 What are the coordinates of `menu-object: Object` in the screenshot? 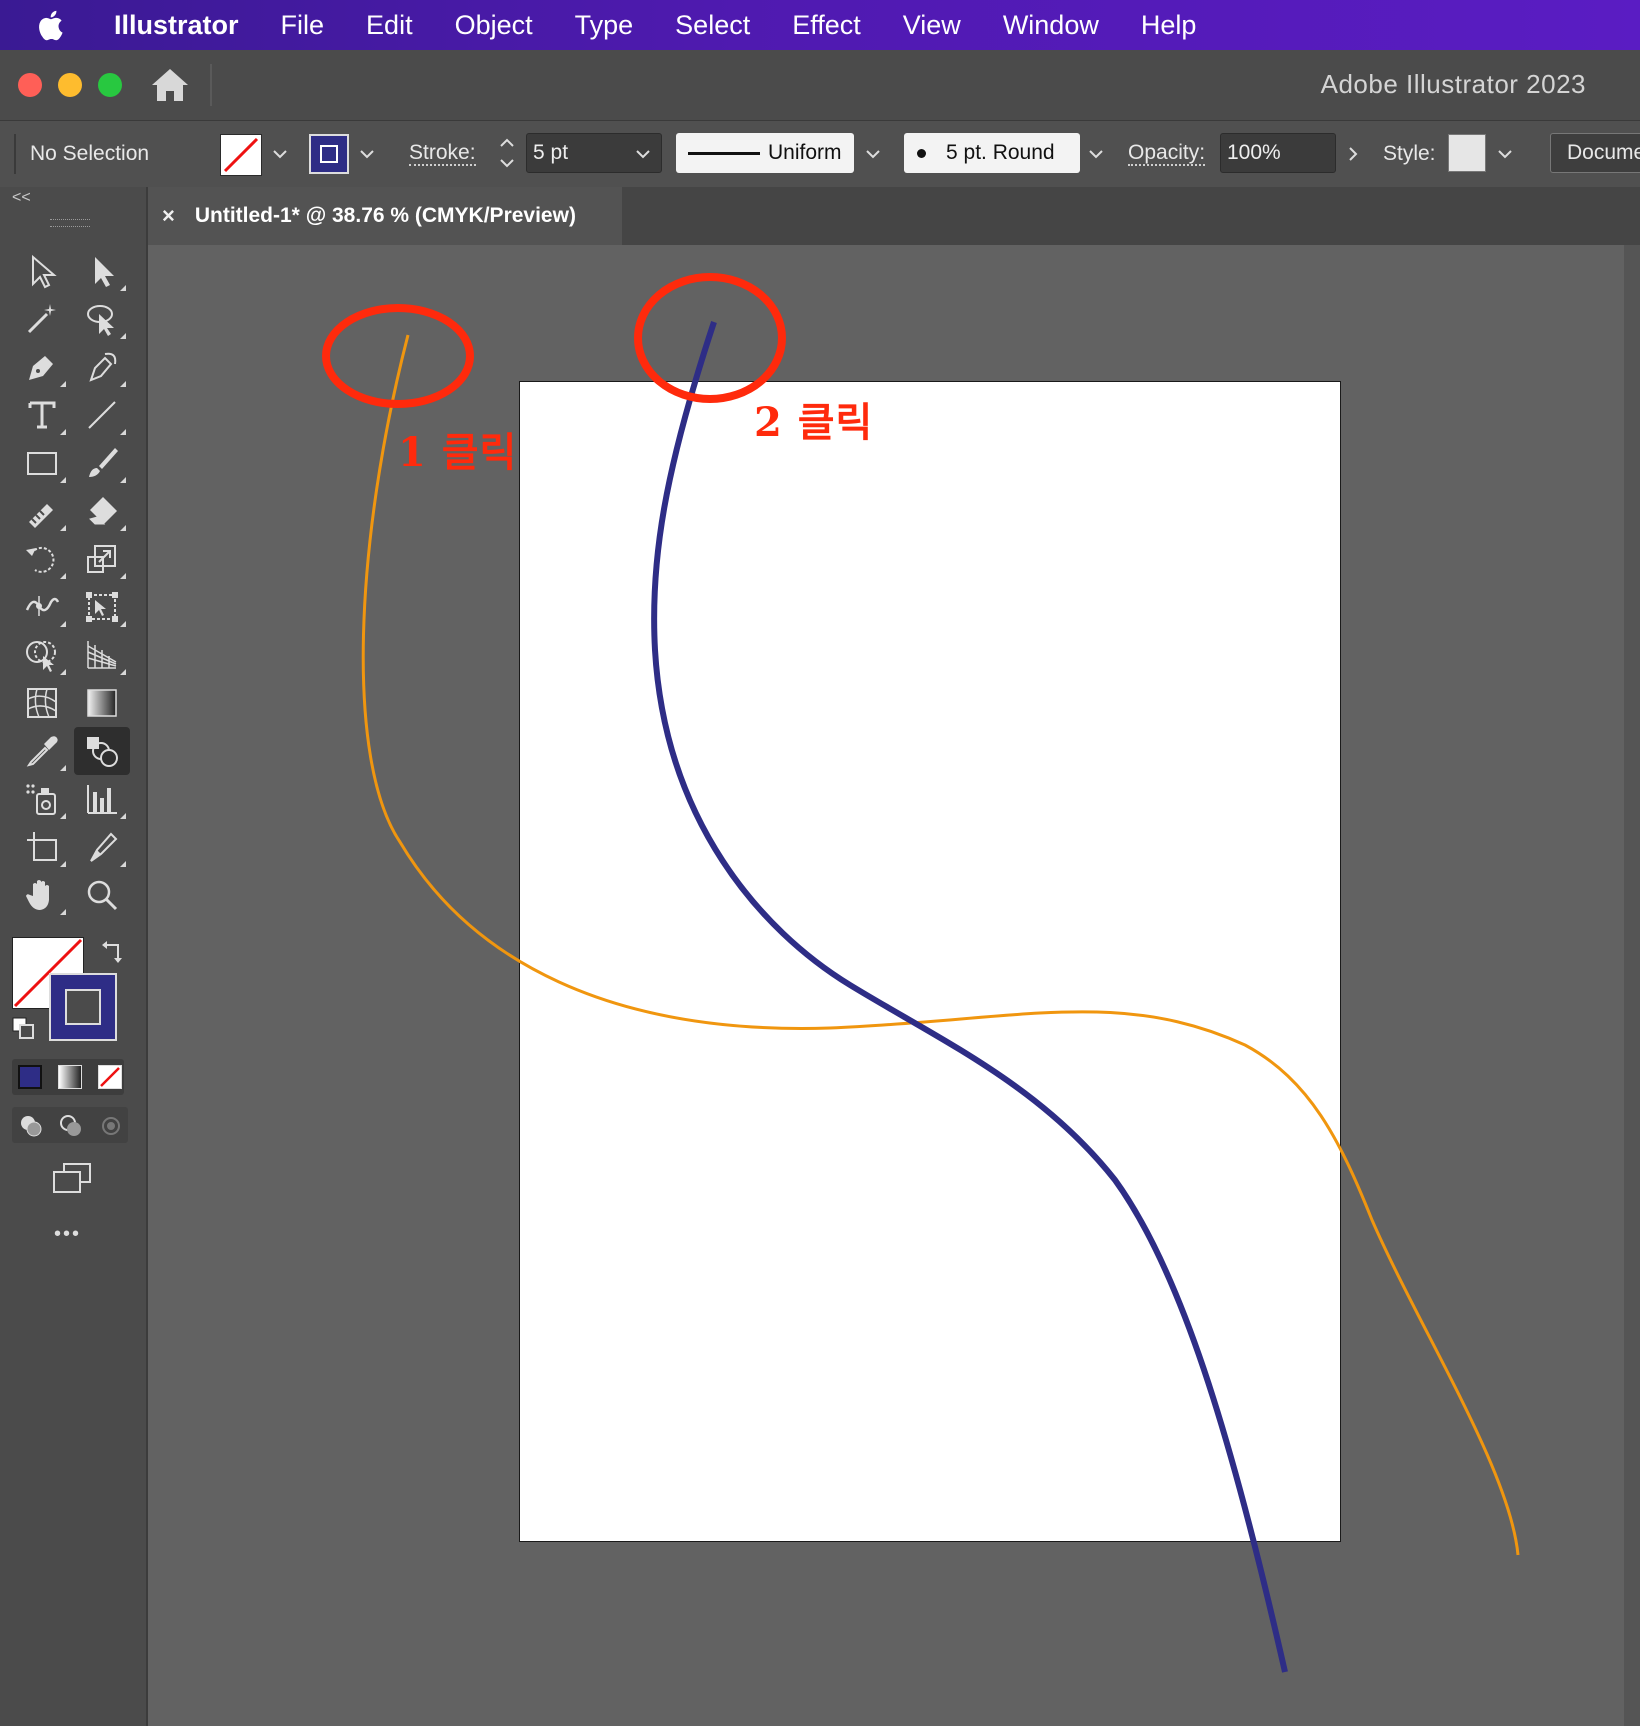 It's located at (494, 25).